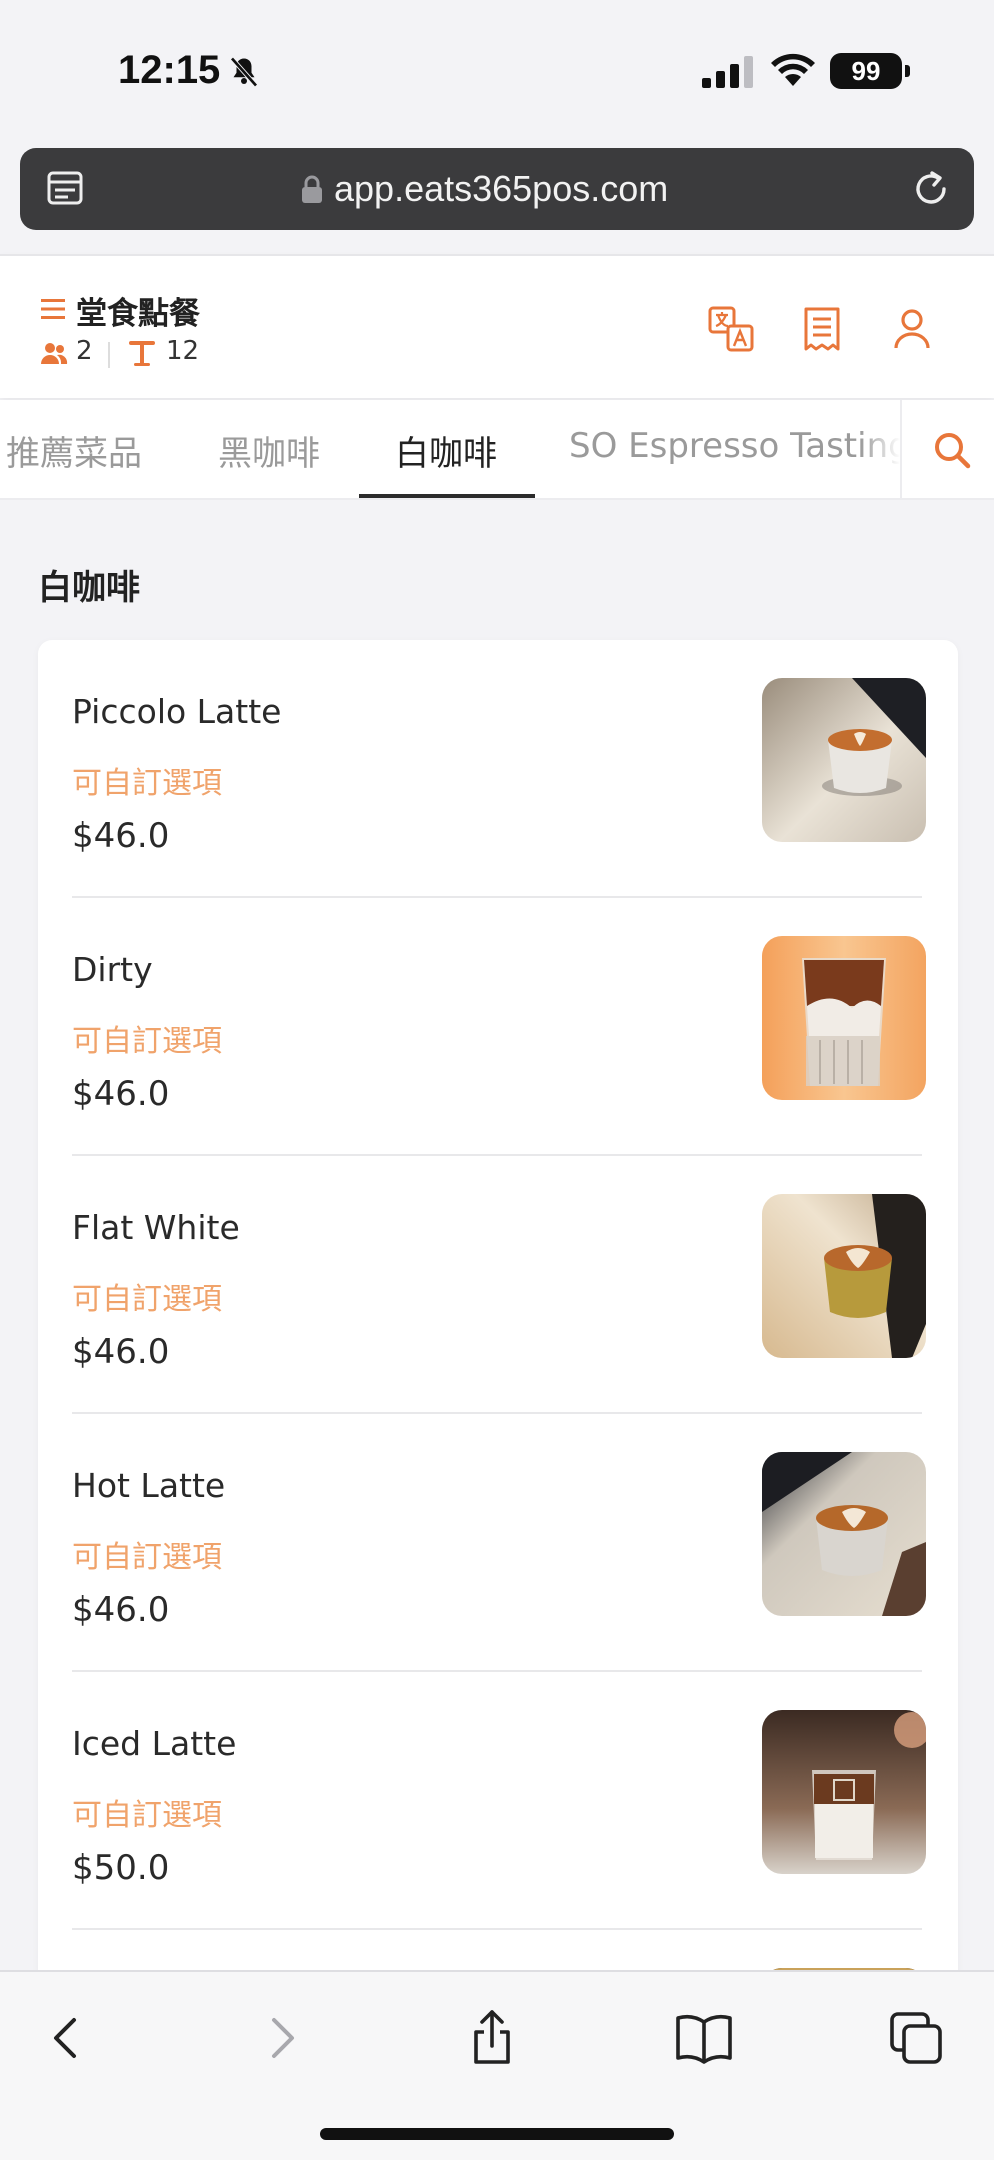  I want to click on hot-latte-photo-image, so click(844, 1534).